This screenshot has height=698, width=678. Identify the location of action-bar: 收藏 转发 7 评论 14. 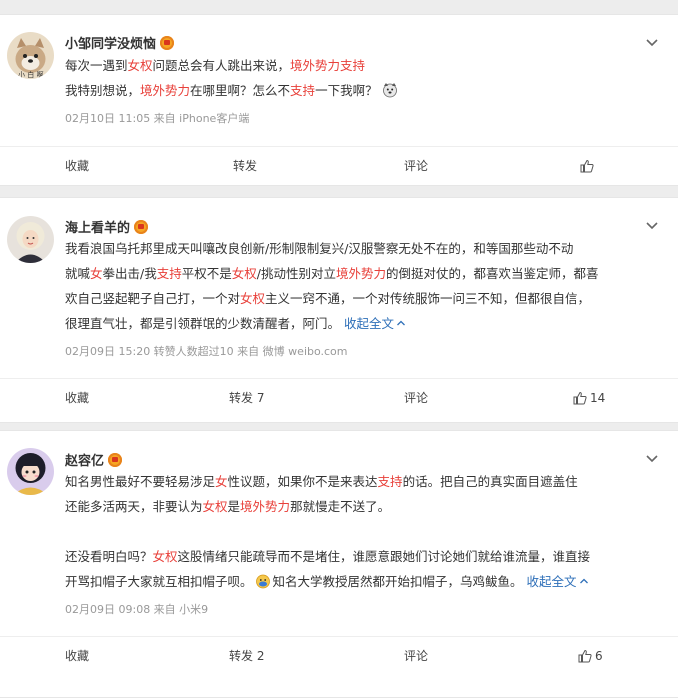
(339, 397).